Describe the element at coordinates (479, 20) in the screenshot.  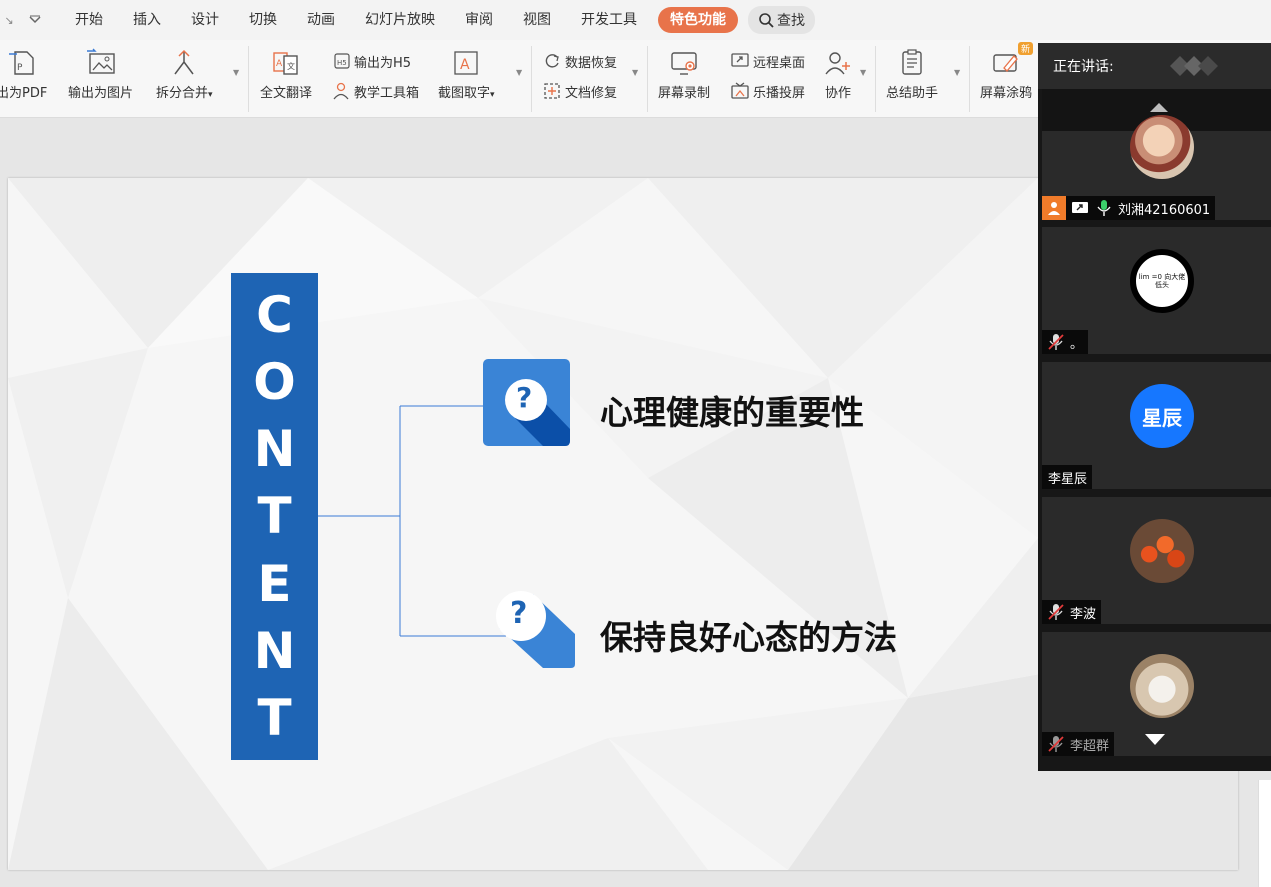
I see `tab-review: 审阅` at that location.